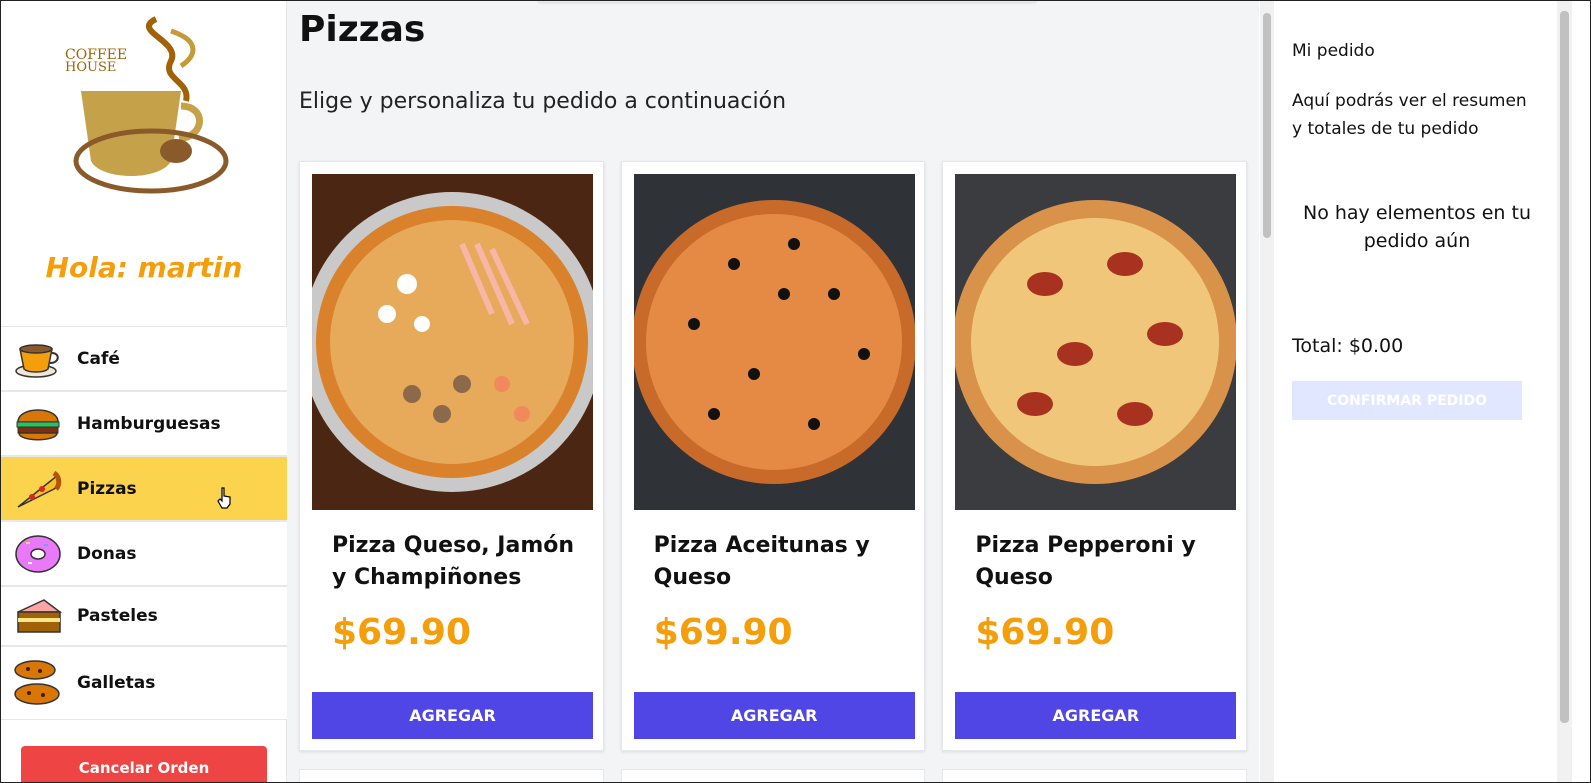 Image resolution: width=1591 pixels, height=783 pixels. I want to click on svg-text: HOUSE, so click(90, 67).